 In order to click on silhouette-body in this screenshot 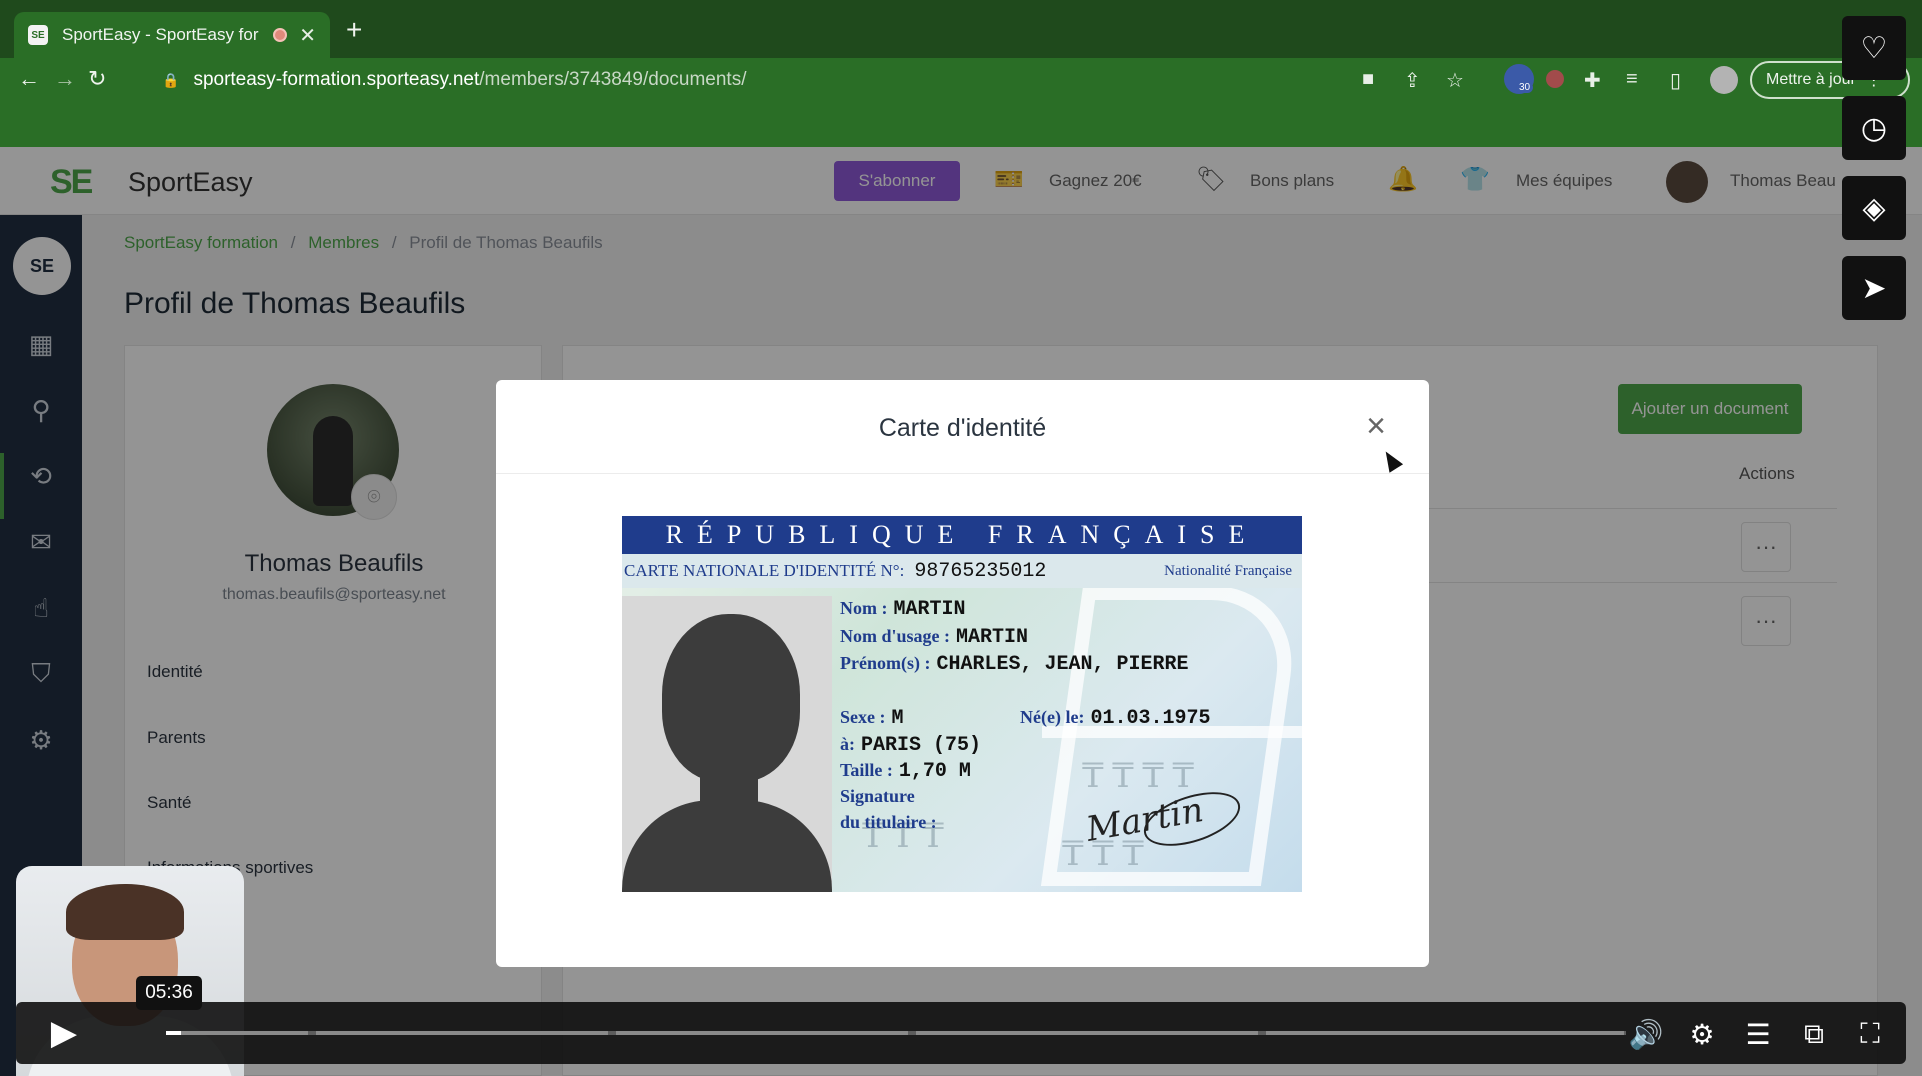, I will do `click(727, 846)`.